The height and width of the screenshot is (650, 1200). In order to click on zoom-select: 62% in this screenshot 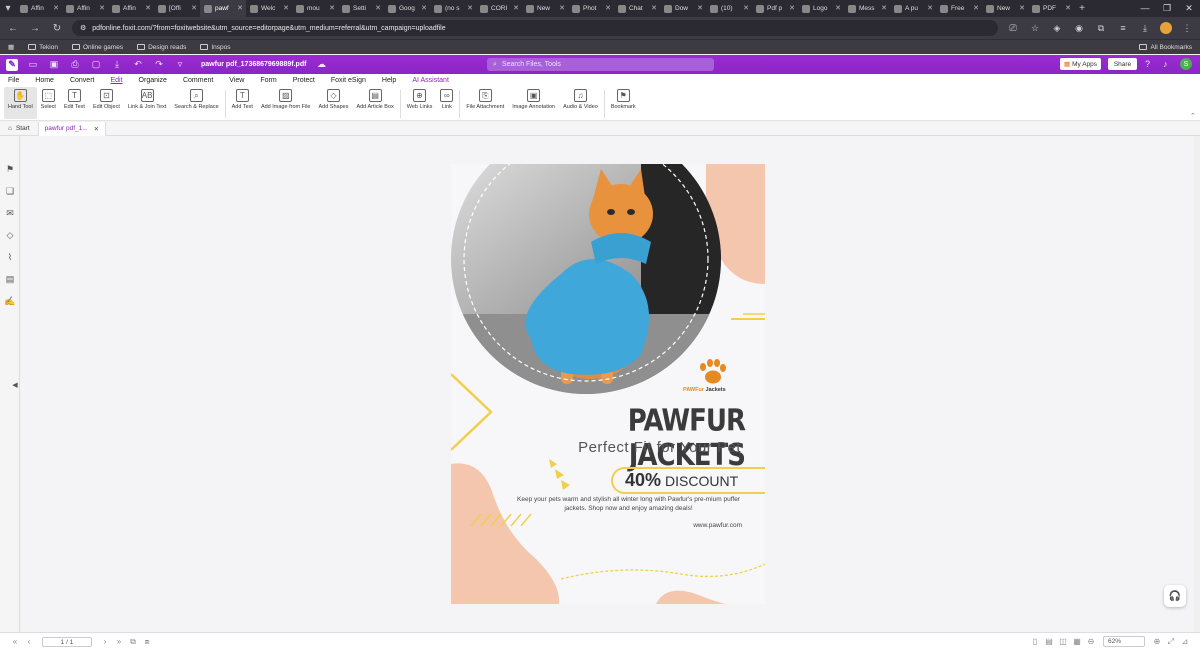, I will do `click(1124, 641)`.